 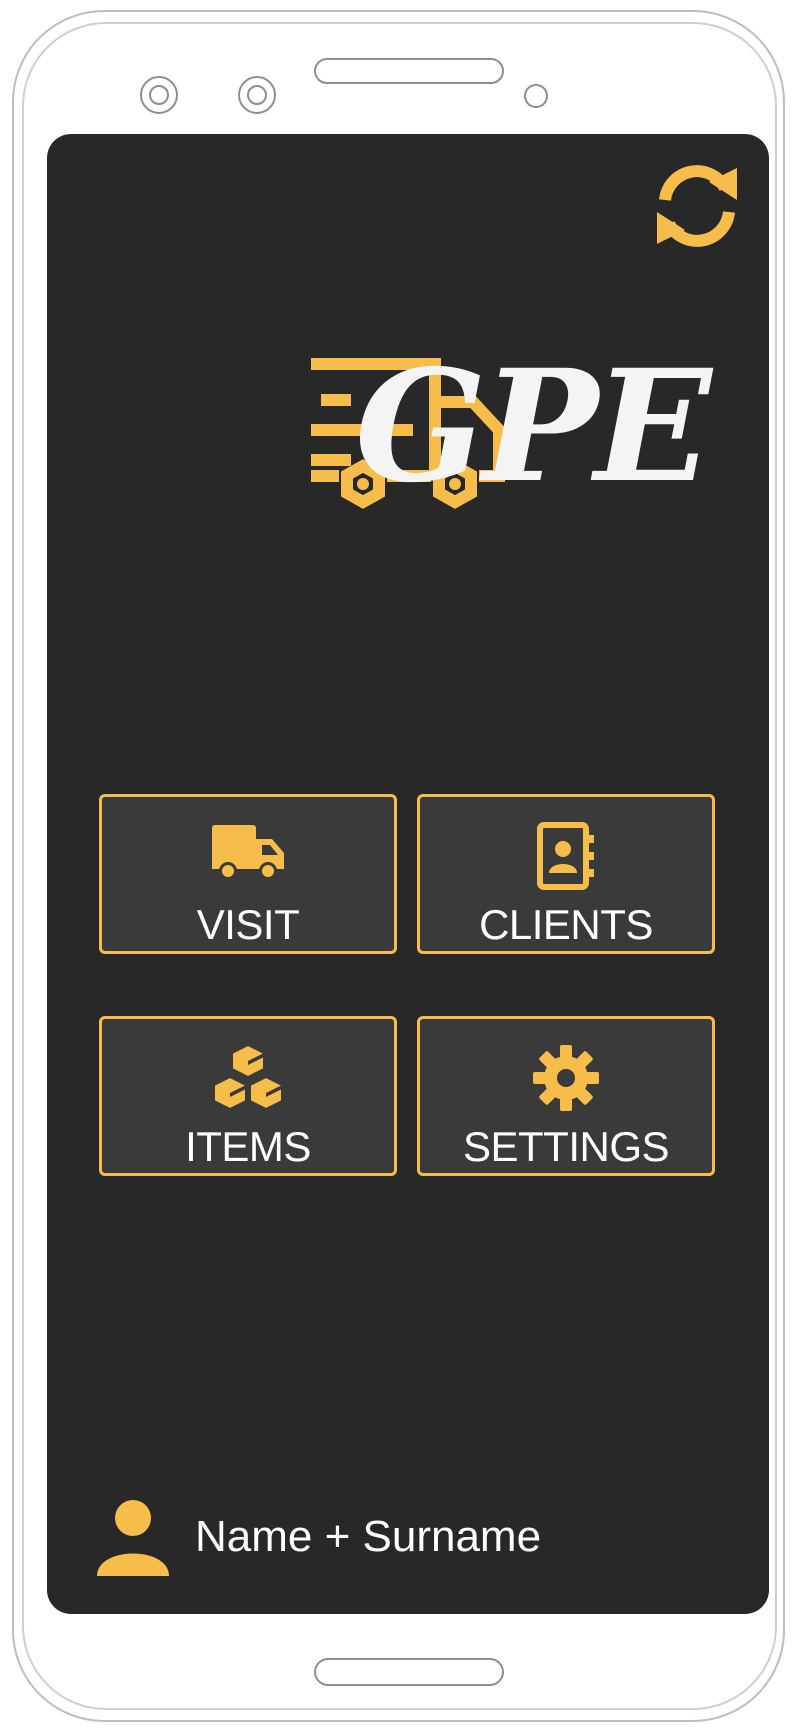 What do you see at coordinates (566, 1078) in the screenshot?
I see `gear-icon` at bounding box center [566, 1078].